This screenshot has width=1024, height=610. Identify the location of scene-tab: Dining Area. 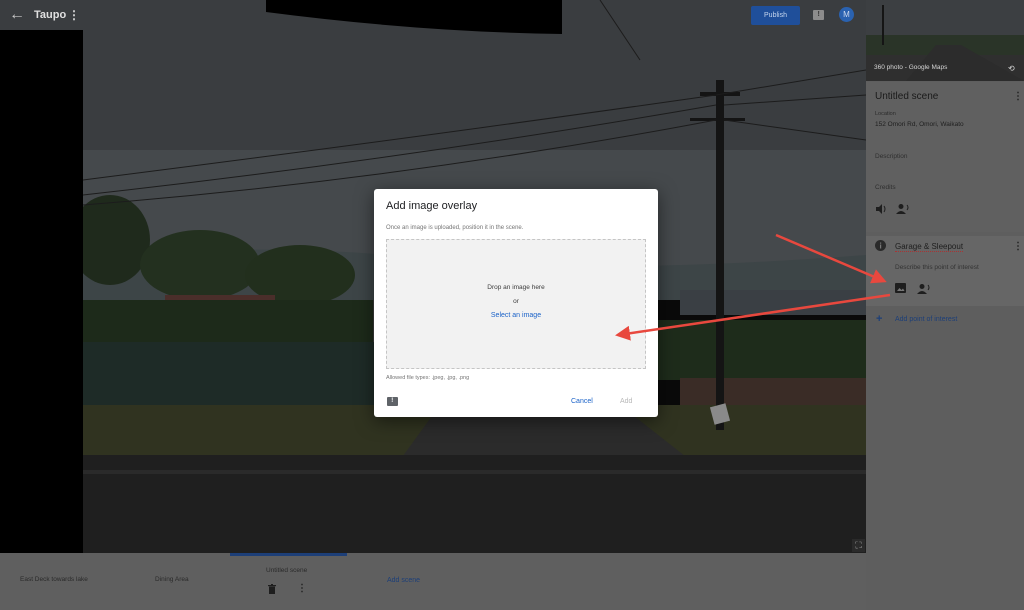
(172, 579).